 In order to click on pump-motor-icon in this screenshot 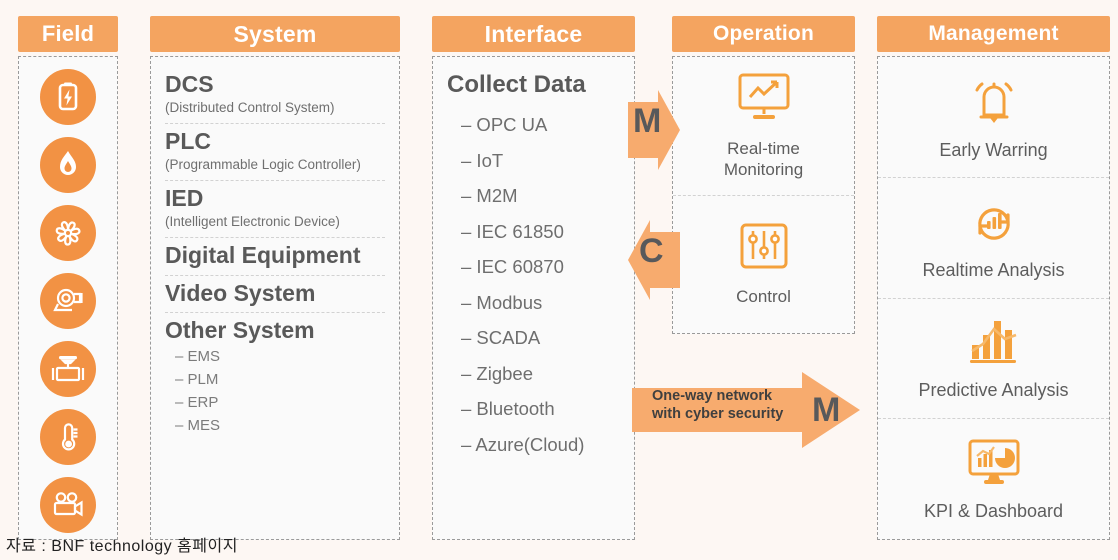, I will do `click(68, 301)`.